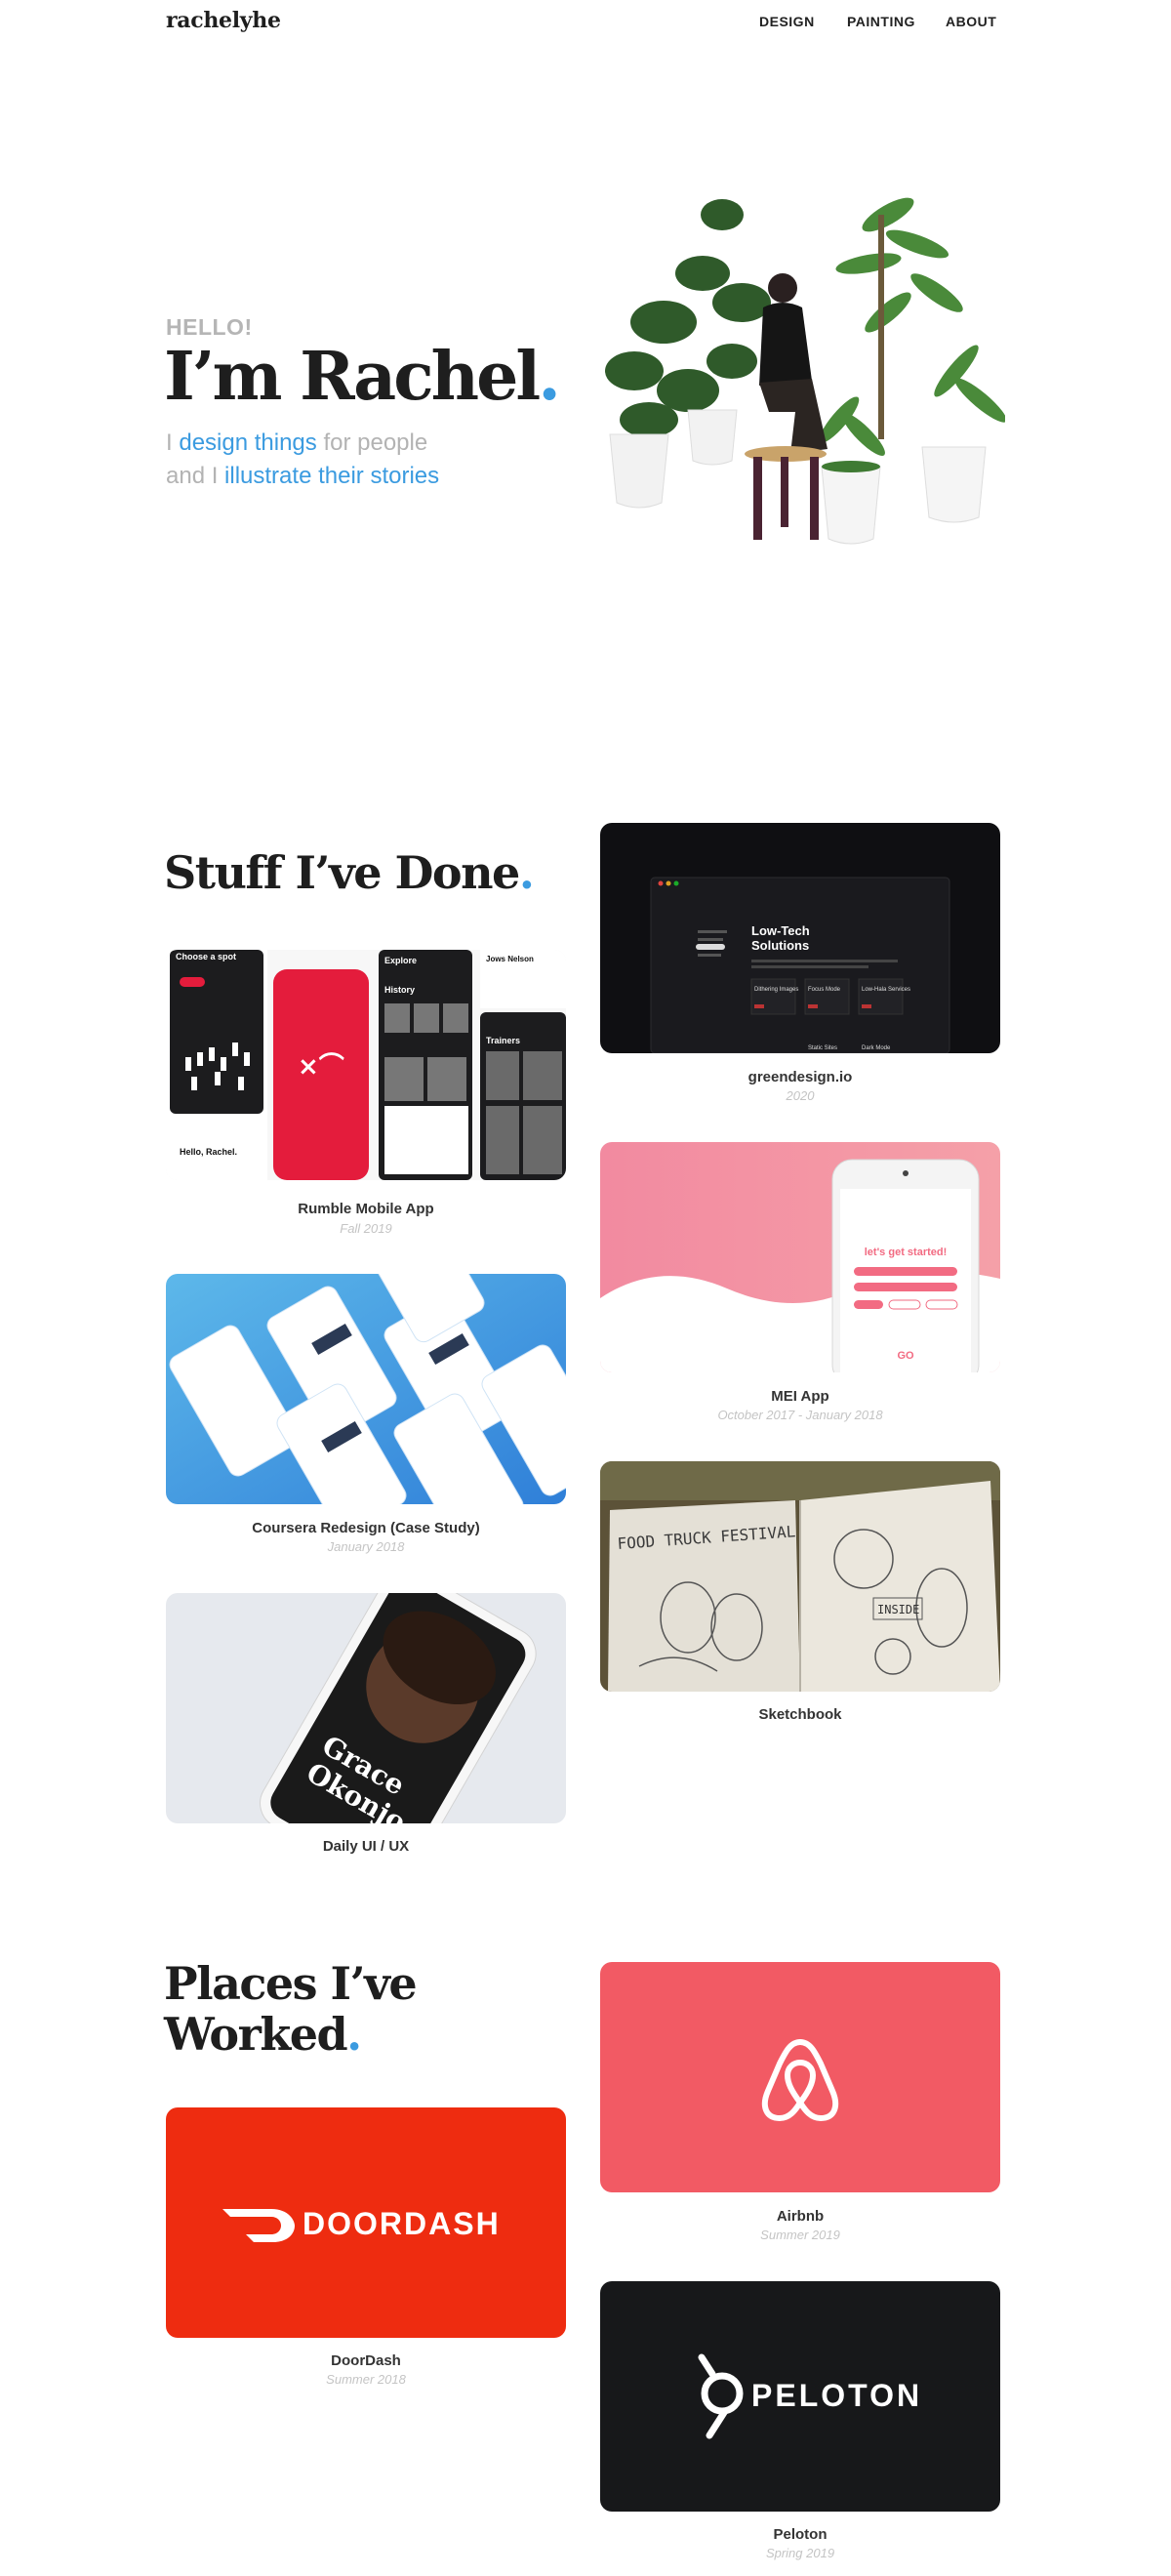  What do you see at coordinates (800, 2080) in the screenshot?
I see `airbnb-logo-icon` at bounding box center [800, 2080].